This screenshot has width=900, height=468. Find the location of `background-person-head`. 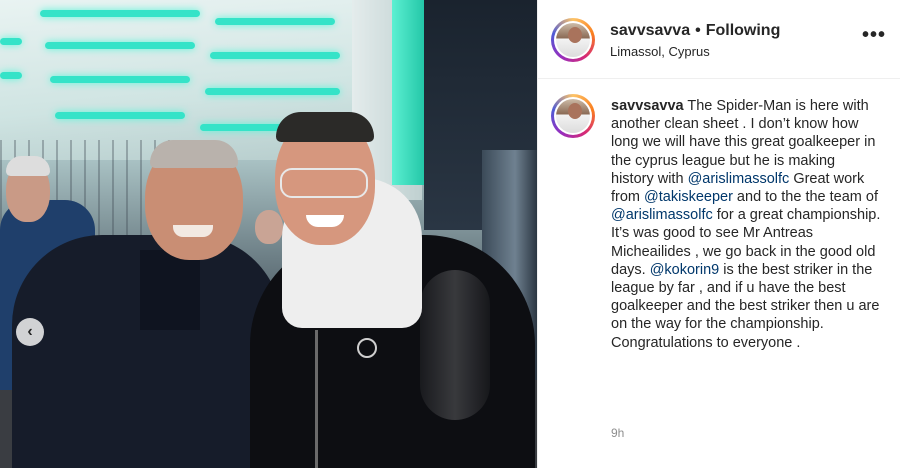

background-person-head is located at coordinates (269, 227).